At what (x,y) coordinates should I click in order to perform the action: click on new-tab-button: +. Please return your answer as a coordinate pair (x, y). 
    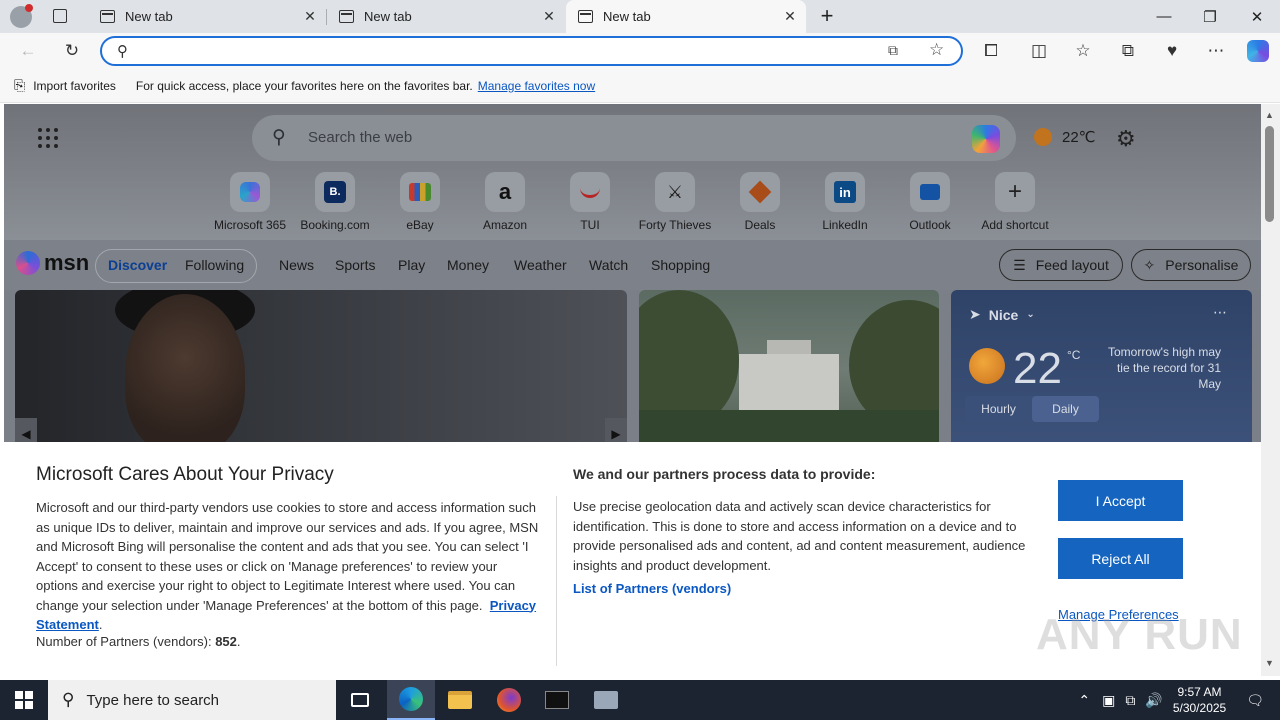
    Looking at the image, I should click on (827, 16).